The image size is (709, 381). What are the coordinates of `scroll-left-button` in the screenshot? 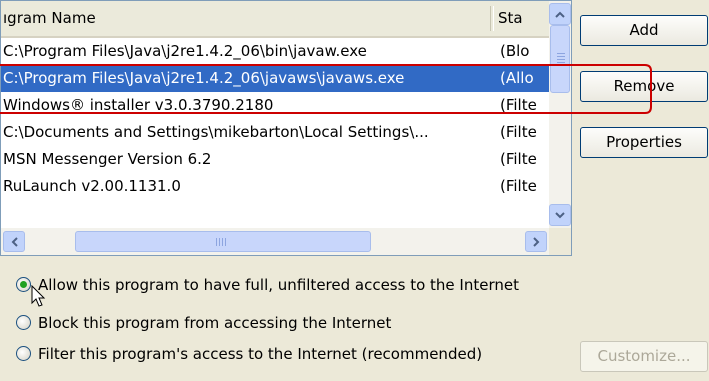 It's located at (14, 241).